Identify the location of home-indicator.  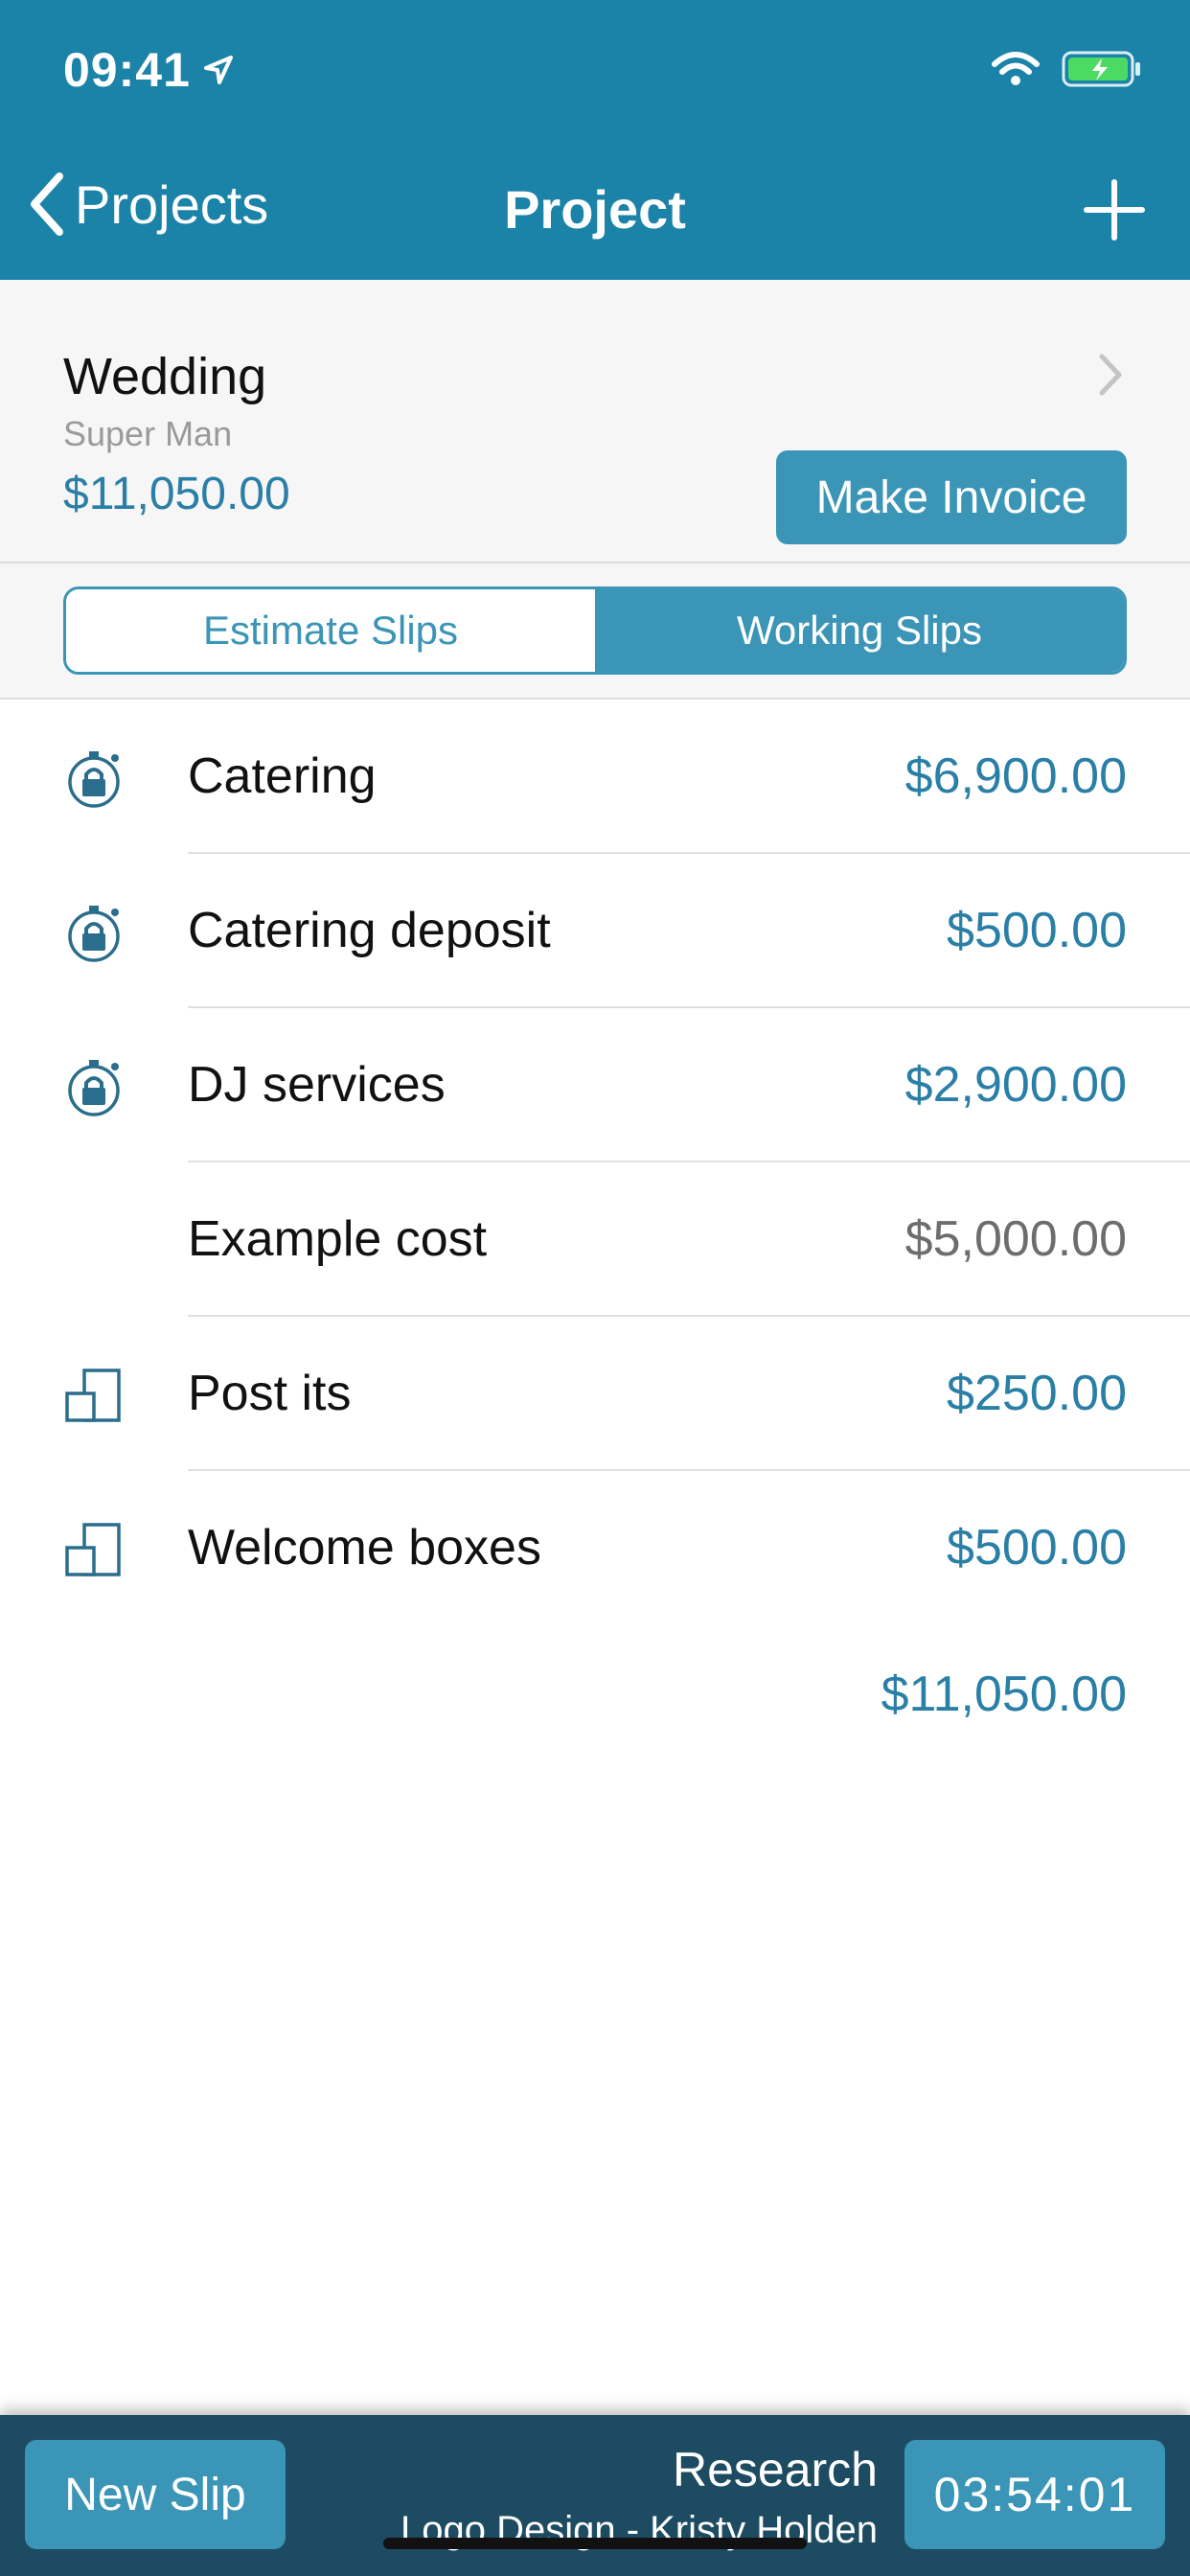
(595, 2543).